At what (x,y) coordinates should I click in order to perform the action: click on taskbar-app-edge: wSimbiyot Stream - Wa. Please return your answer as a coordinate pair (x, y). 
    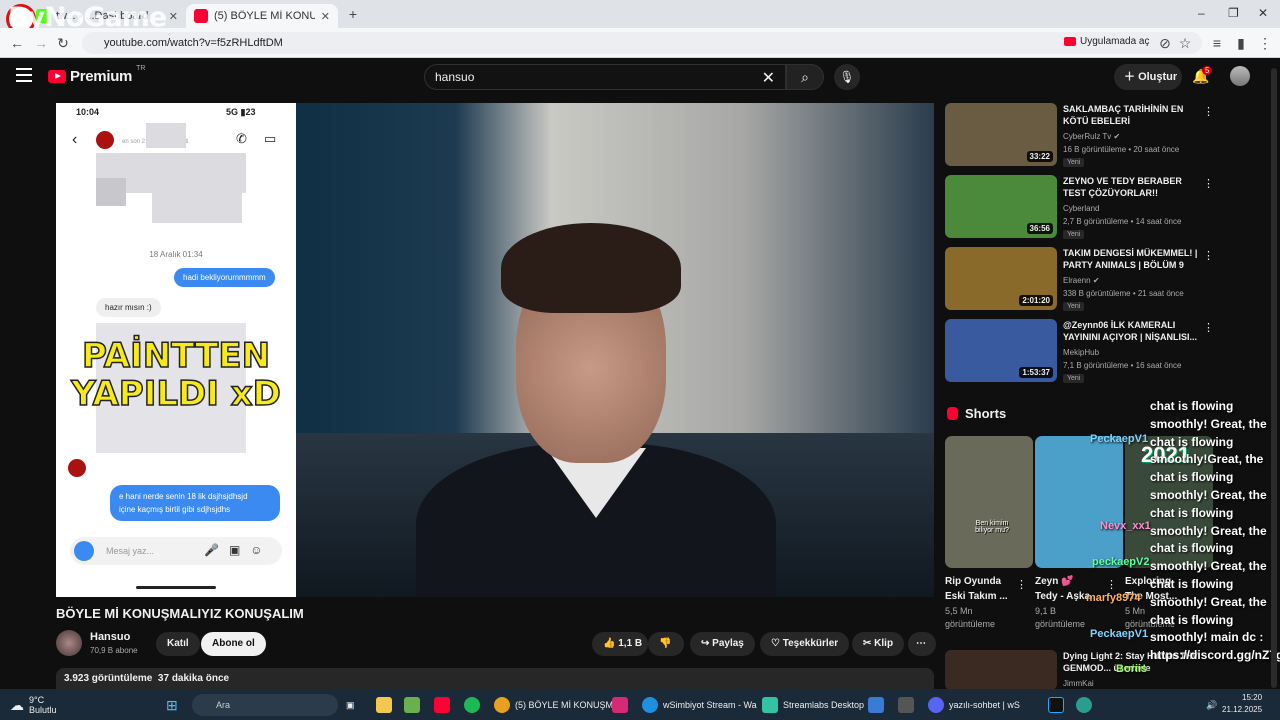
    Looking at the image, I should click on (699, 705).